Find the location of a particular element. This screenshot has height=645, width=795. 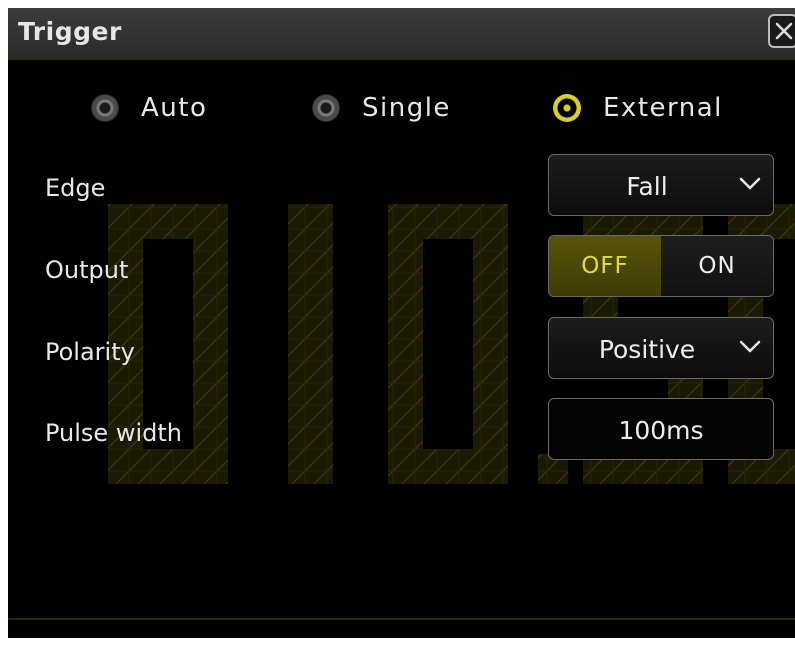

pulse-width-input: 100ms is located at coordinates (661, 429).